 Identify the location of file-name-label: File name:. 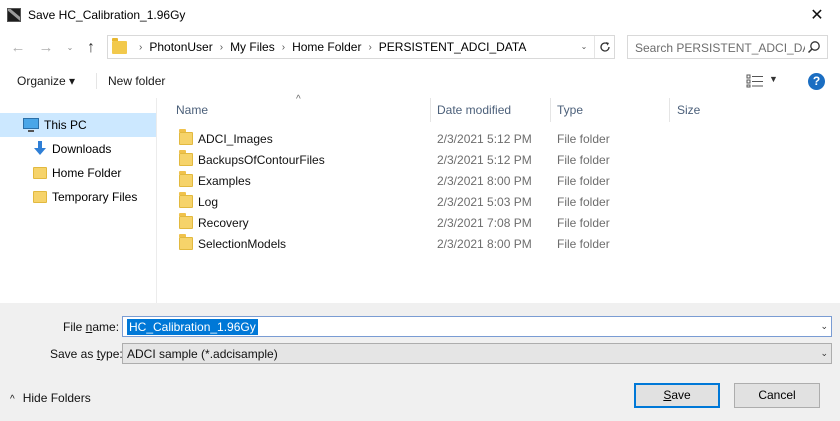
(91, 327).